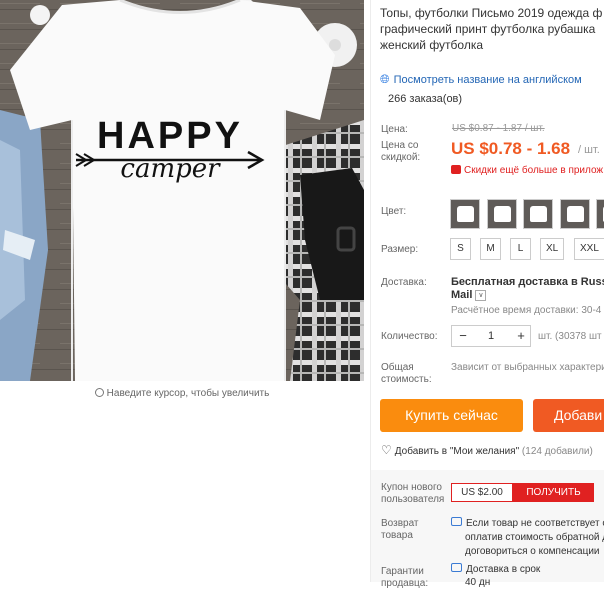  I want to click on quantity-input: 1, so click(491, 336).